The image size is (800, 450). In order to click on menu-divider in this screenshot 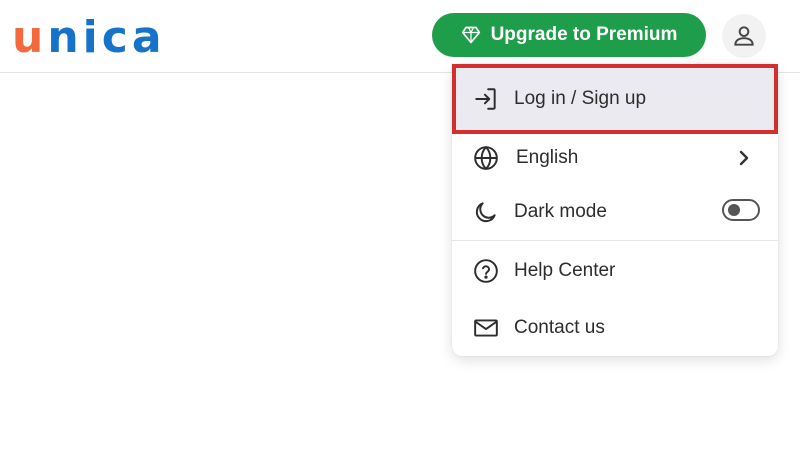, I will do `click(615, 240)`.